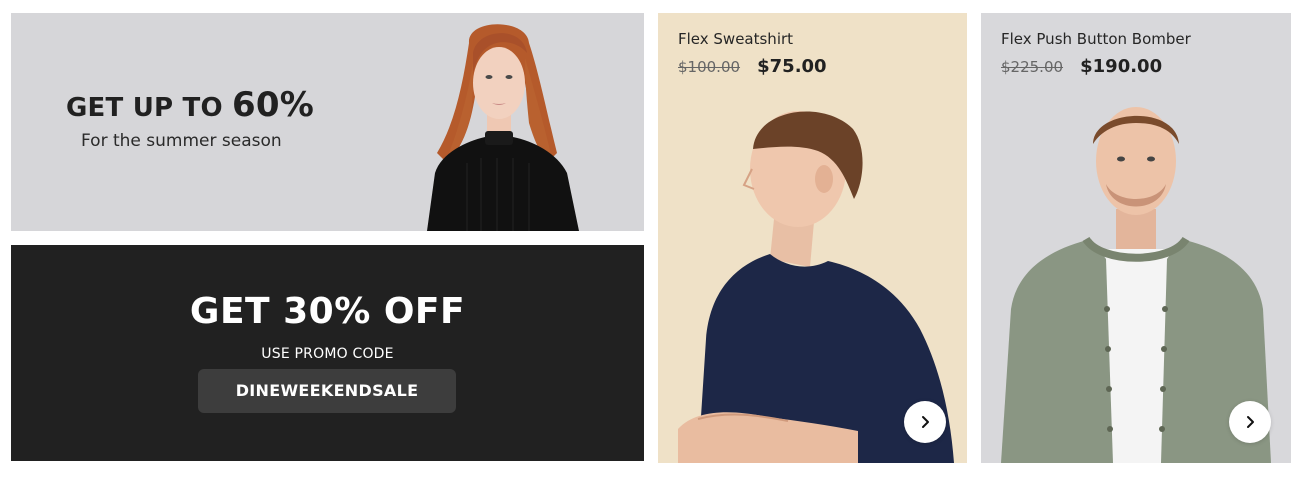 This screenshot has height=478, width=1311. I want to click on summer-sale-discount: 60%, so click(273, 105).